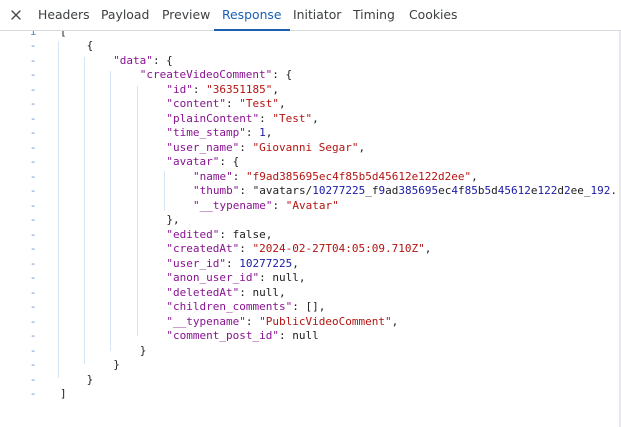 This screenshot has height=427, width=621. I want to click on tab-cookies: Cookies, so click(433, 15).